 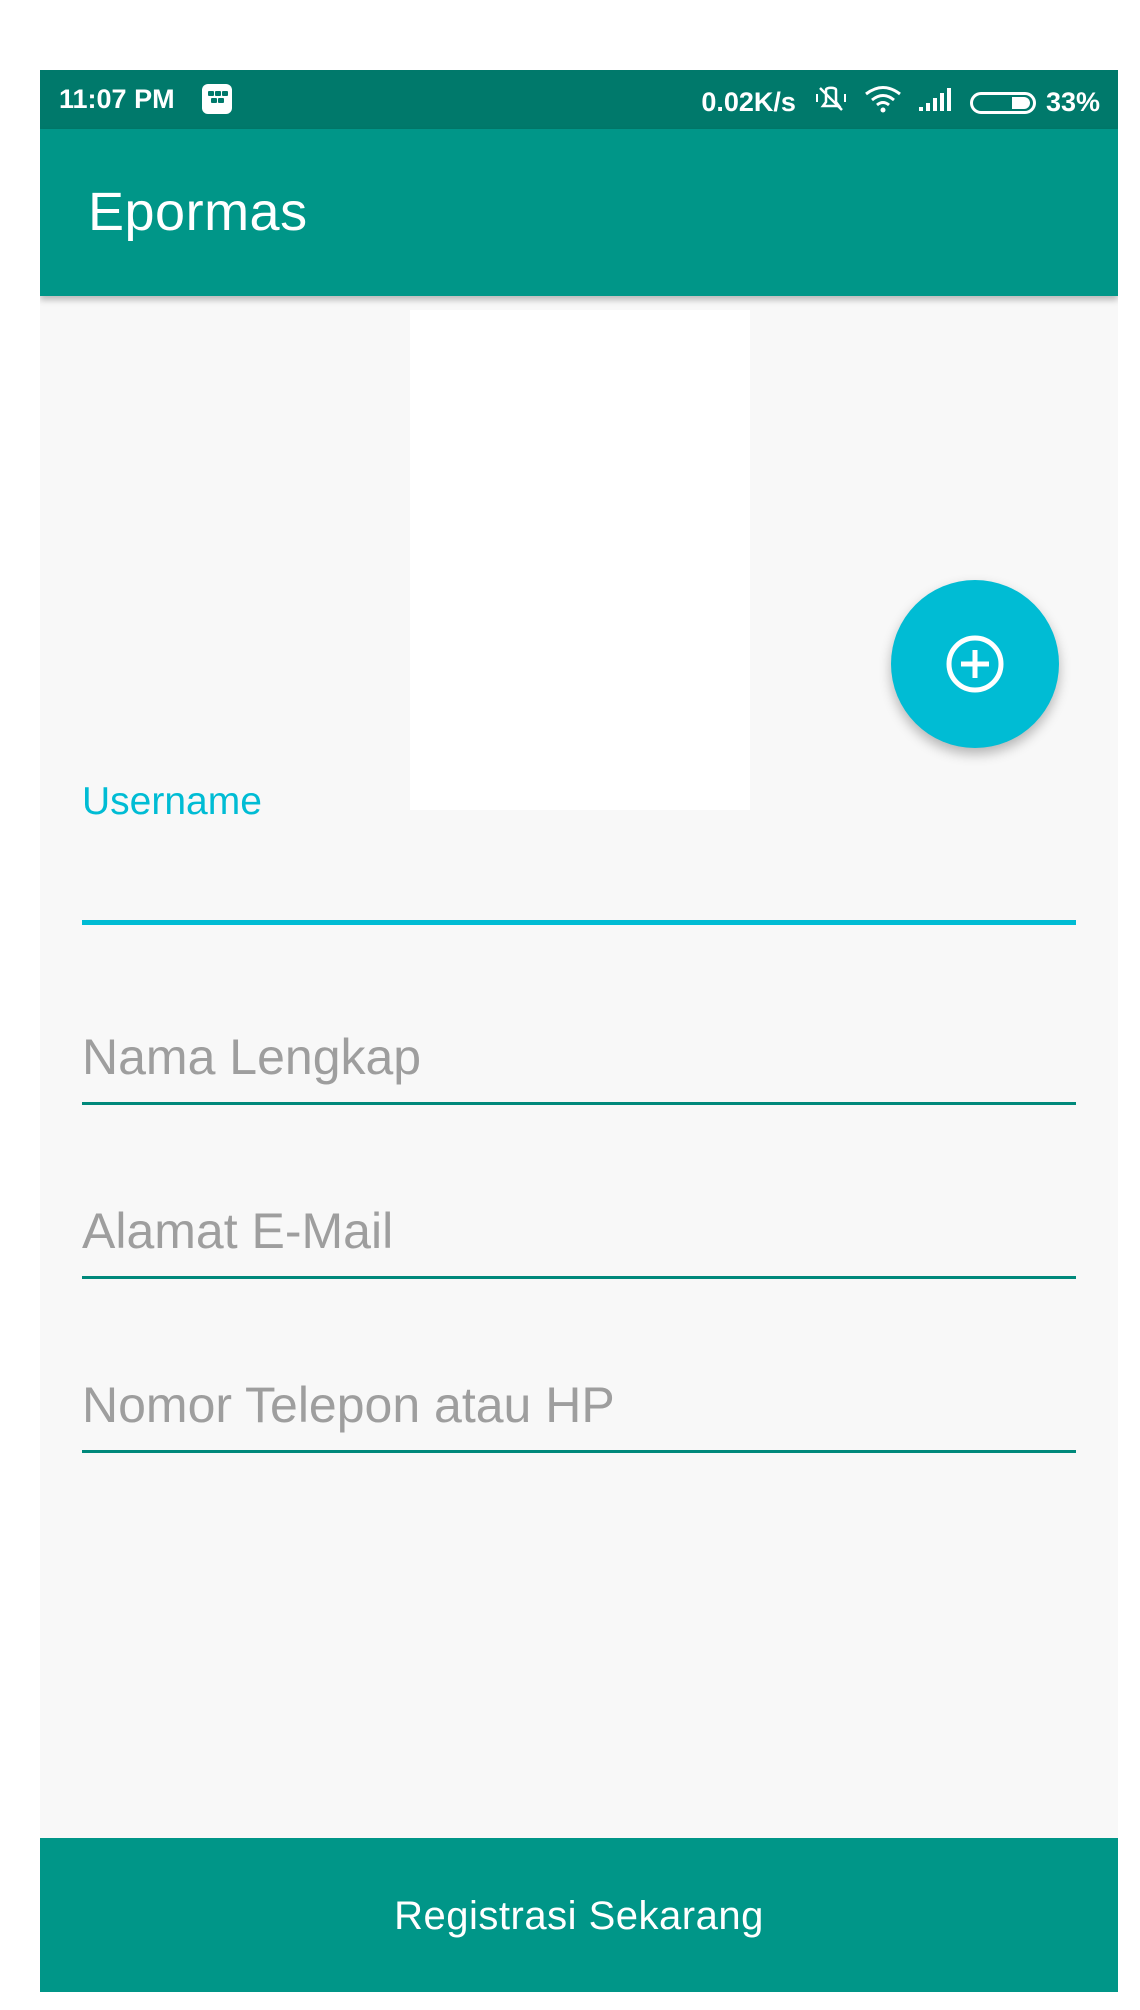 I want to click on add-photo-button, so click(x=975, y=664).